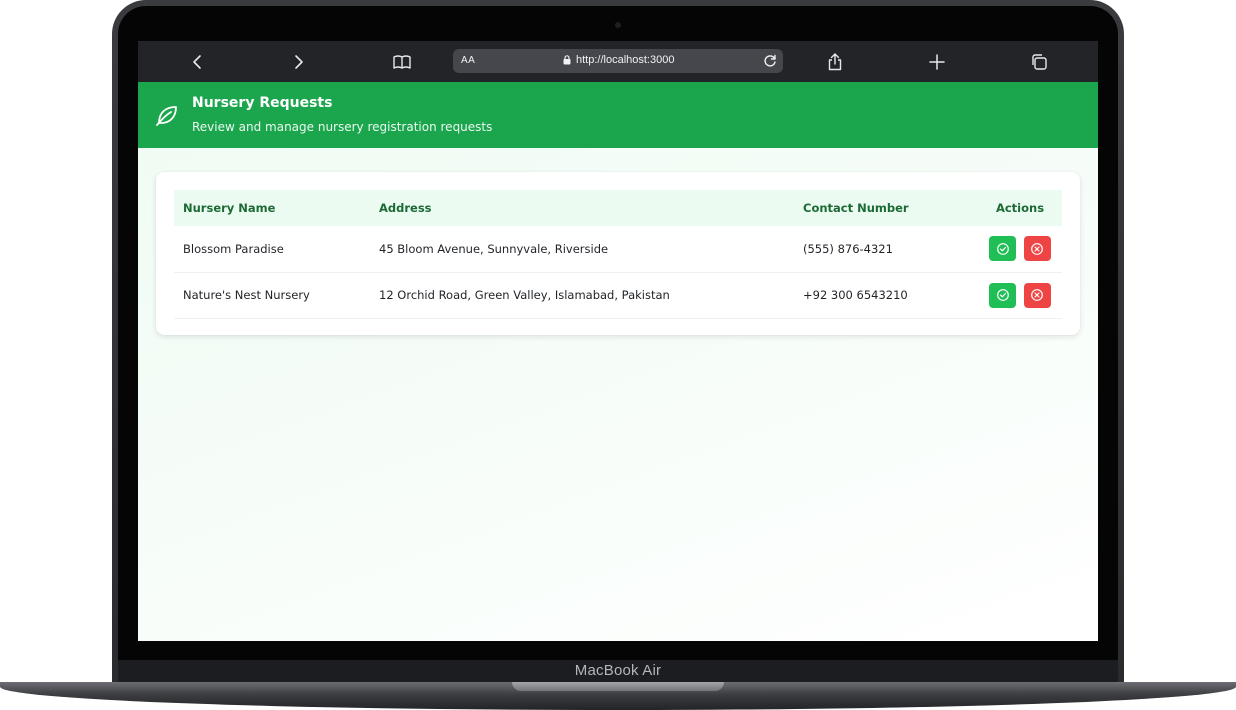 The width and height of the screenshot is (1236, 710). What do you see at coordinates (618, 686) in the screenshot?
I see `laptop-hinge-notch` at bounding box center [618, 686].